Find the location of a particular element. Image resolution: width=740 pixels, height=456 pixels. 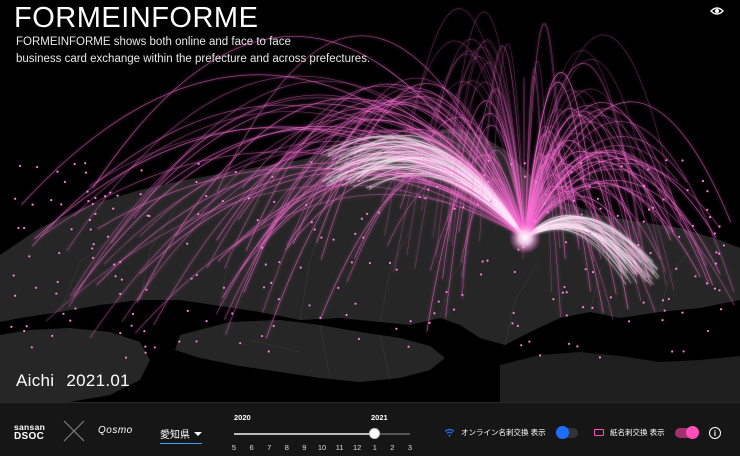

region-name: Aichi is located at coordinates (35, 380).